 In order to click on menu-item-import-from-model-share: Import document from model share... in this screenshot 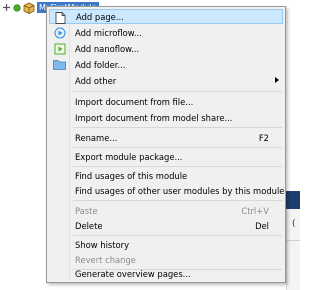, I will do `click(166, 117)`.